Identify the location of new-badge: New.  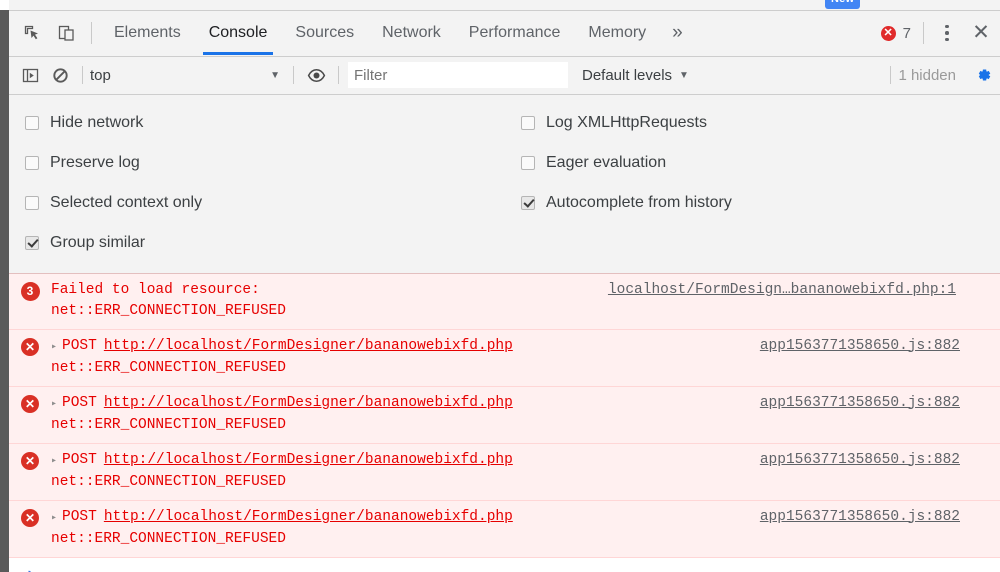
(843, 4).